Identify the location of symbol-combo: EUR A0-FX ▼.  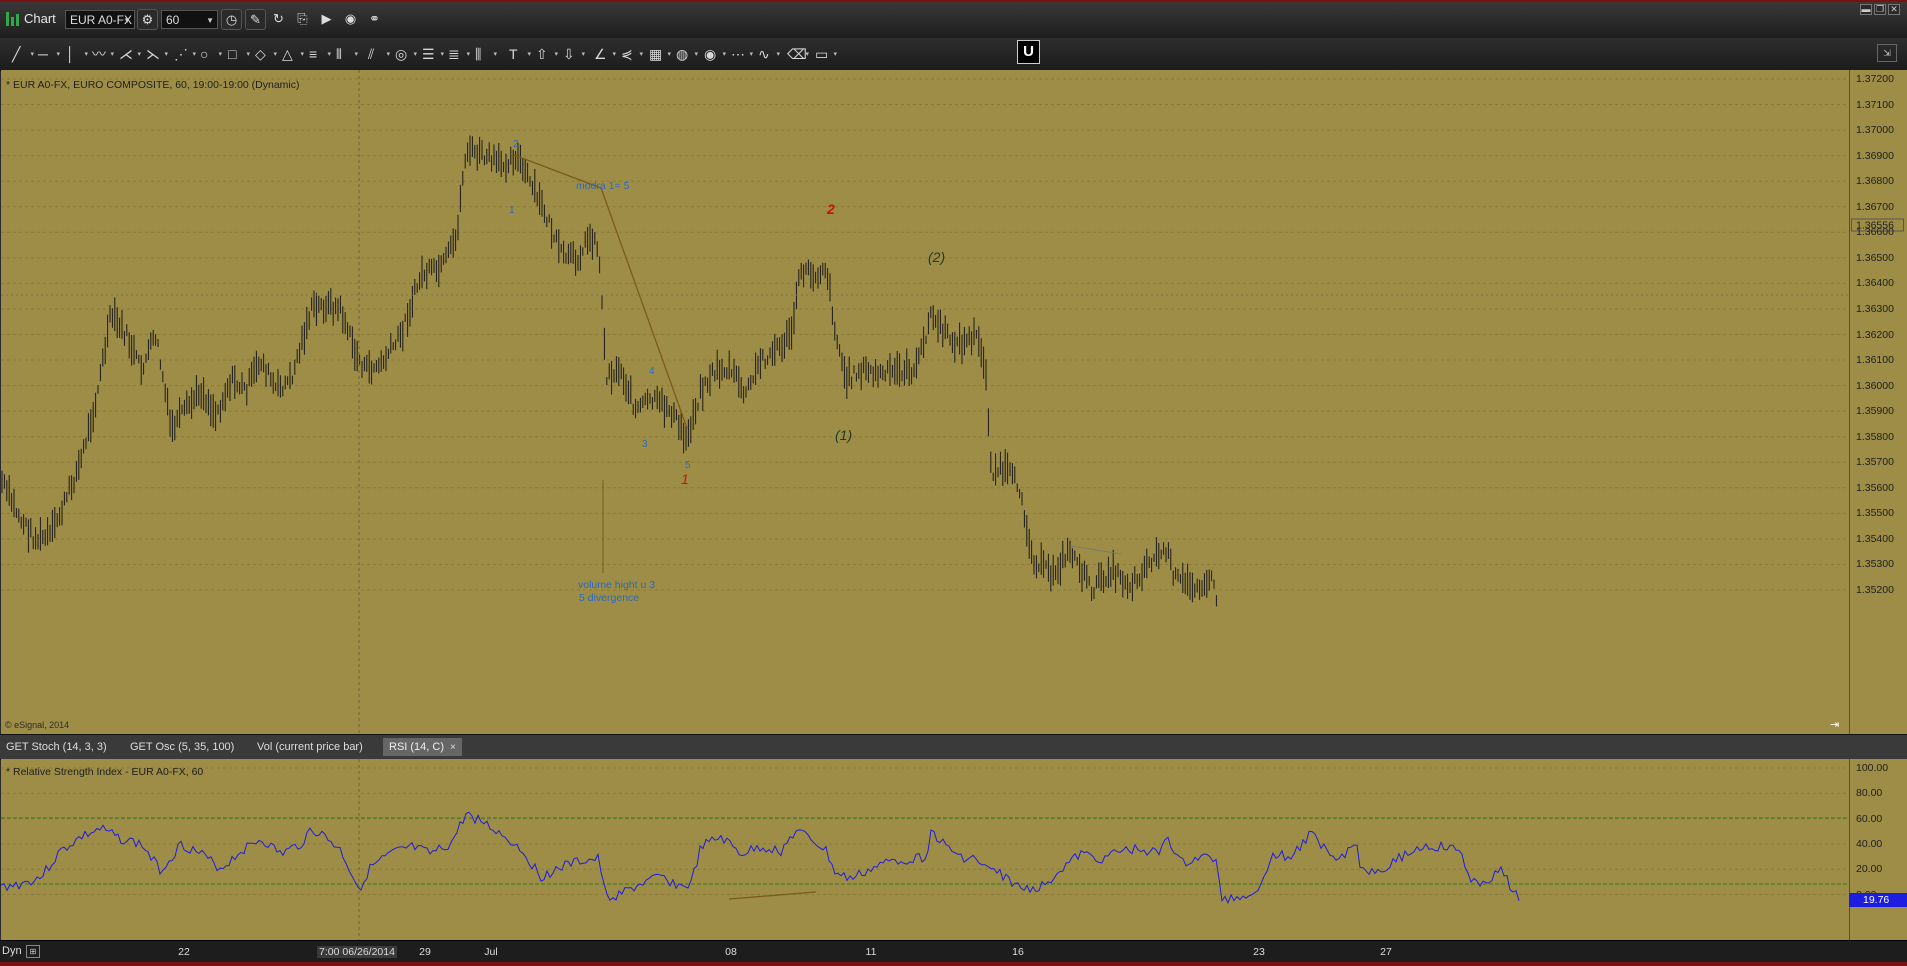
(100, 19).